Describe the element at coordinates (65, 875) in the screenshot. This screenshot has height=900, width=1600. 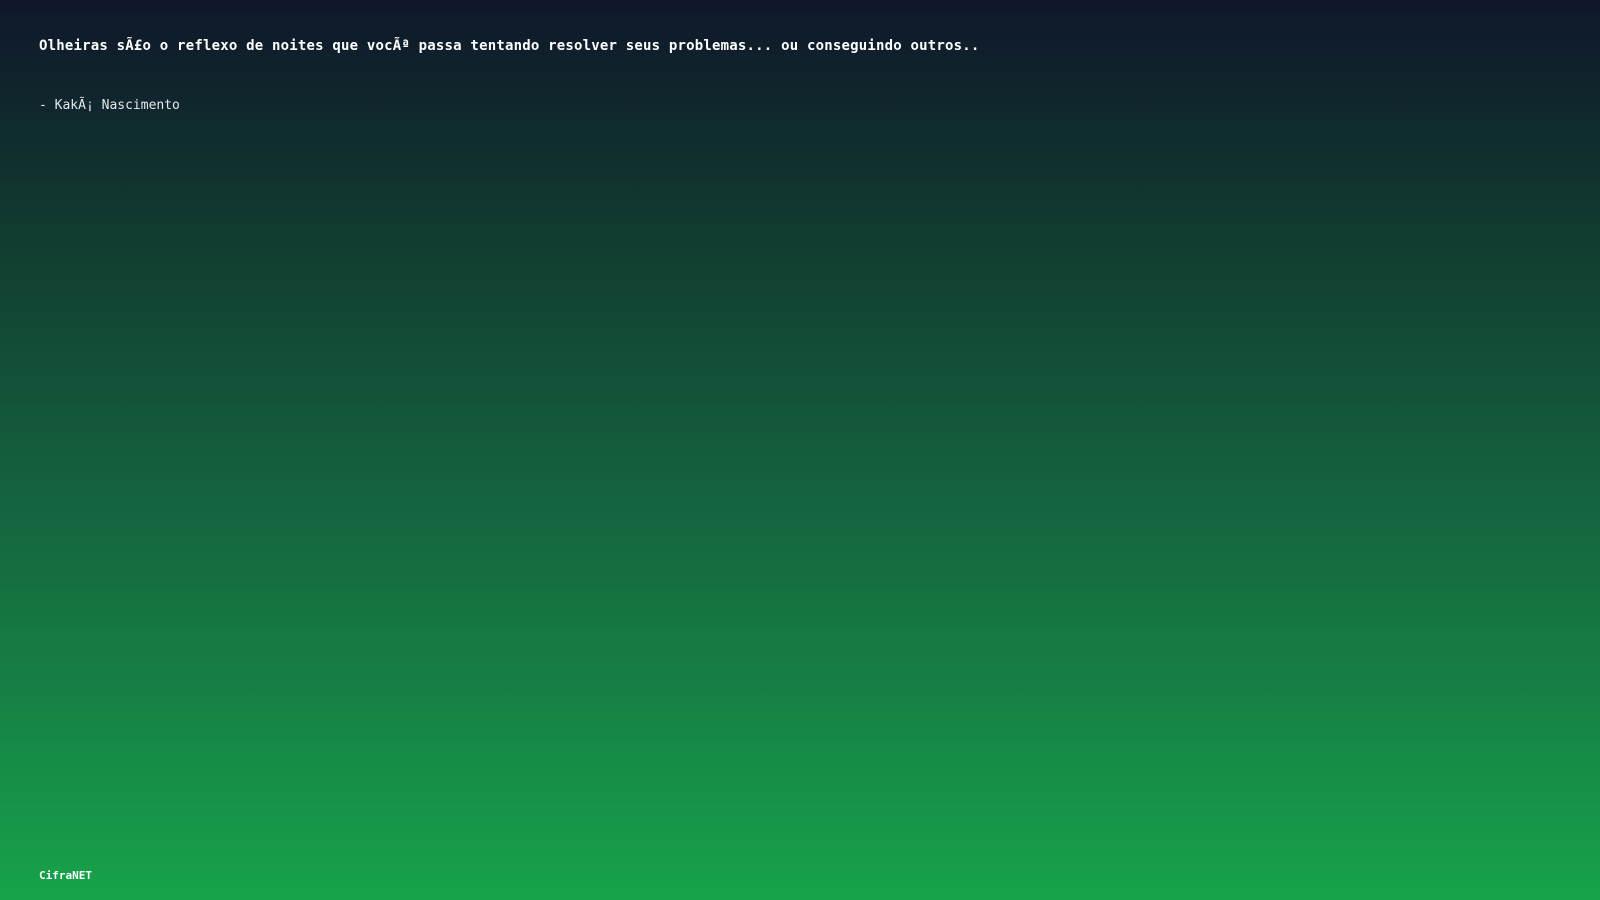
I see `brand-label: CifraNET` at that location.